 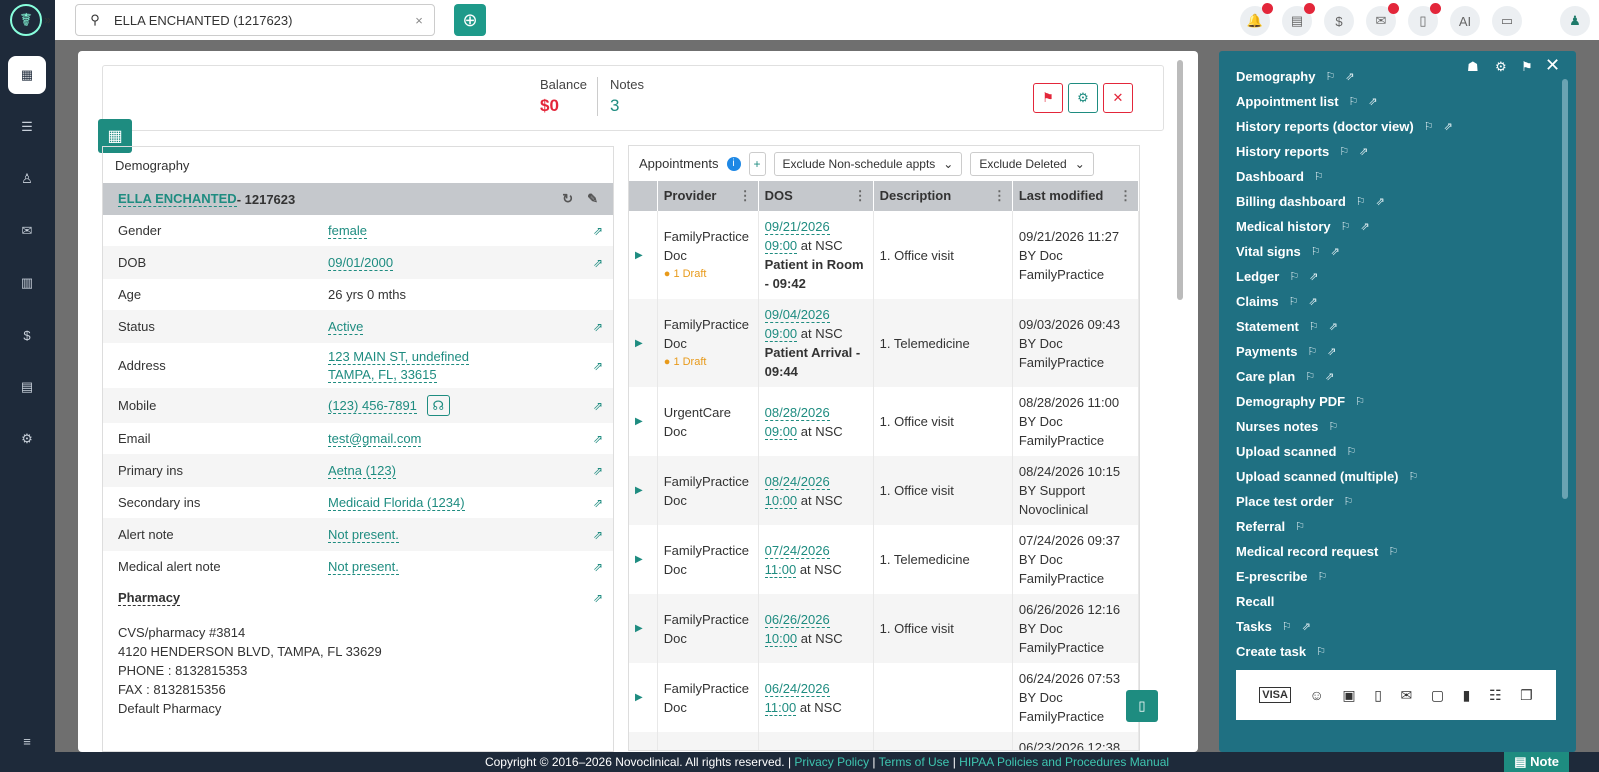 What do you see at coordinates (1273, 626) in the screenshot?
I see `panel-menu-item: Tasks ⚐ ⇗` at bounding box center [1273, 626].